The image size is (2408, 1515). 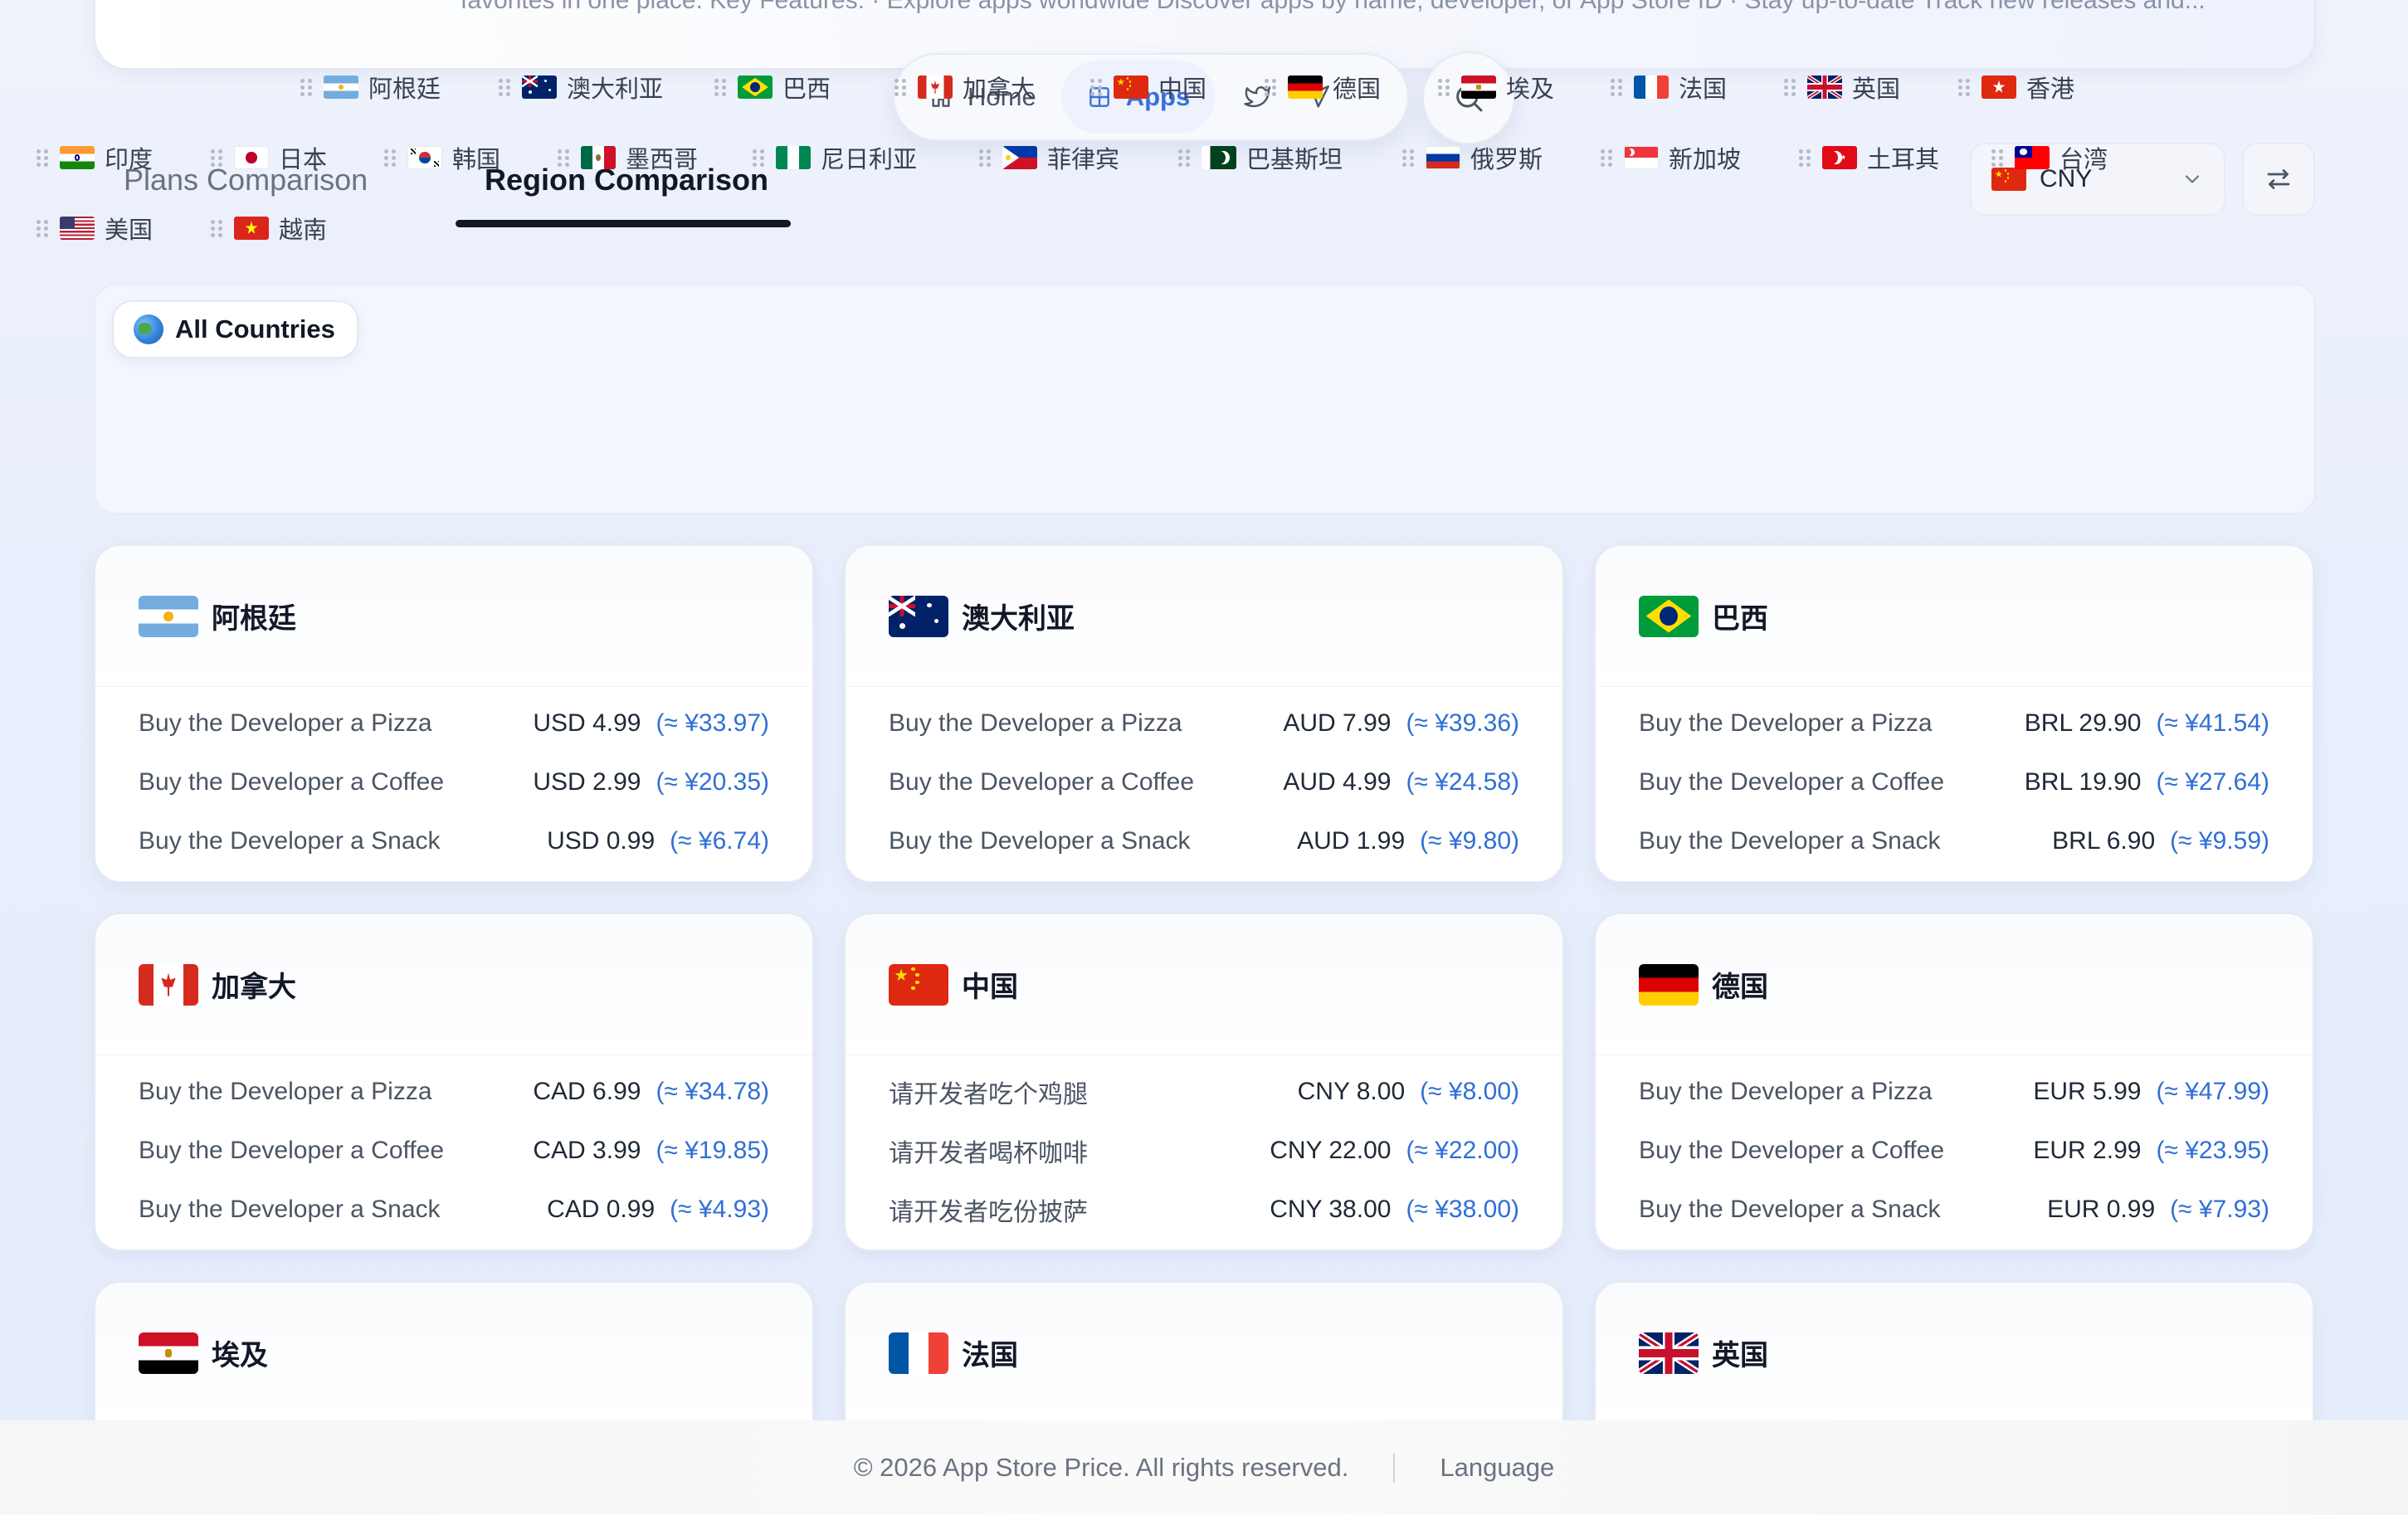 I want to click on converted-price: (≈ ¥20.35), so click(x=712, y=782).